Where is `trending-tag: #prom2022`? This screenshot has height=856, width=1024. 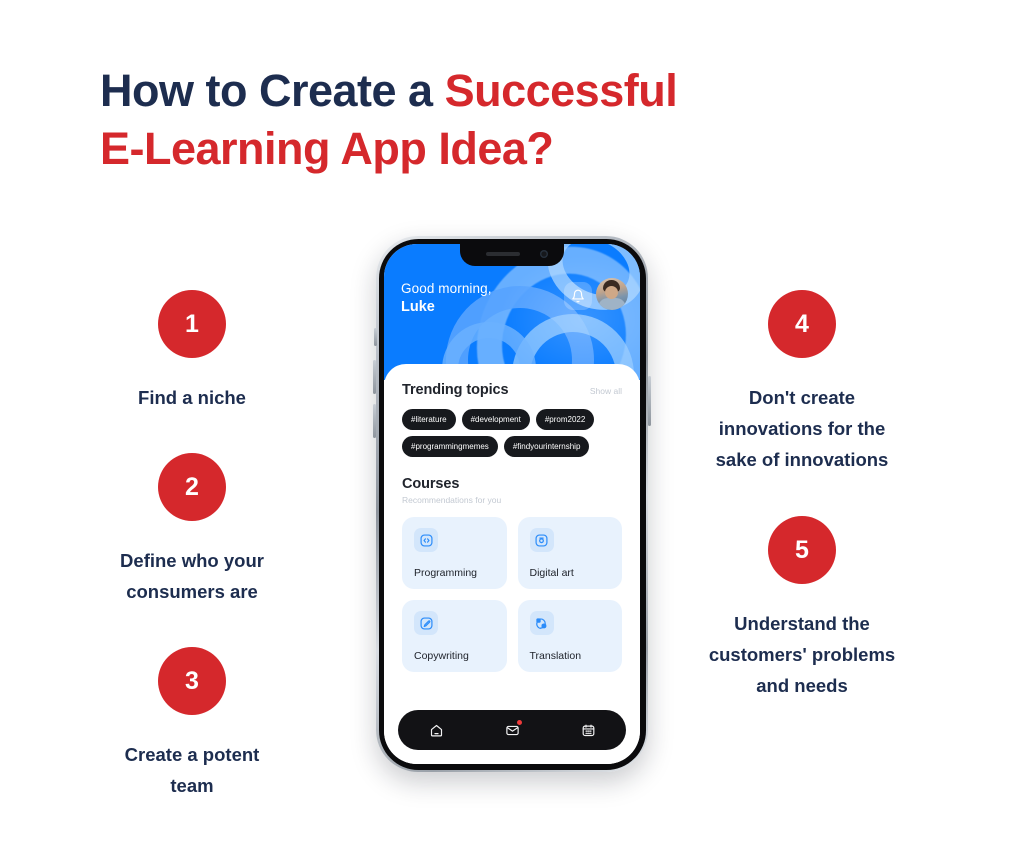 trending-tag: #prom2022 is located at coordinates (565, 419).